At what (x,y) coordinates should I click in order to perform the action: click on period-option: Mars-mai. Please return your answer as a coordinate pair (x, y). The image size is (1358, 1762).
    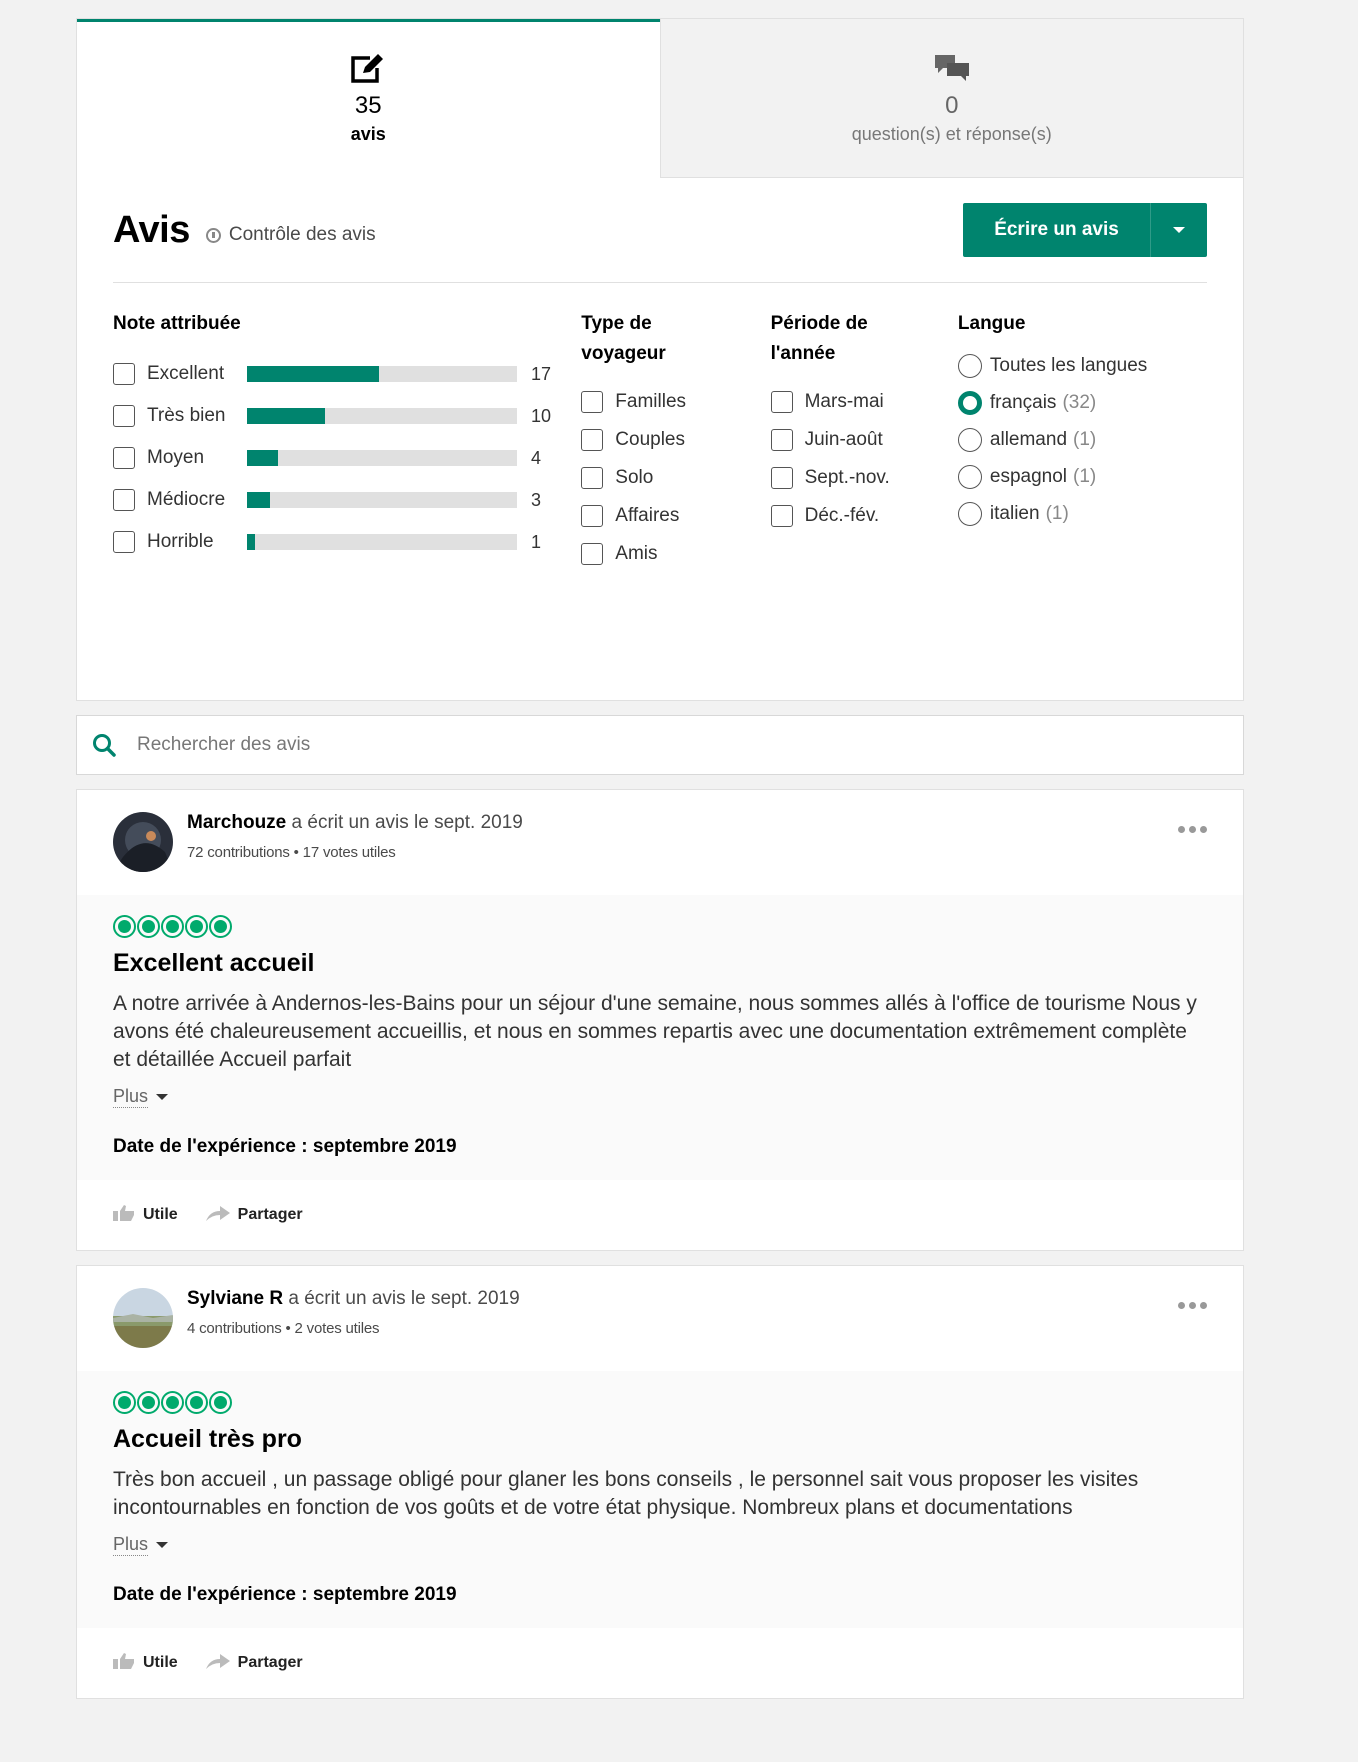
    Looking at the image, I should click on (864, 402).